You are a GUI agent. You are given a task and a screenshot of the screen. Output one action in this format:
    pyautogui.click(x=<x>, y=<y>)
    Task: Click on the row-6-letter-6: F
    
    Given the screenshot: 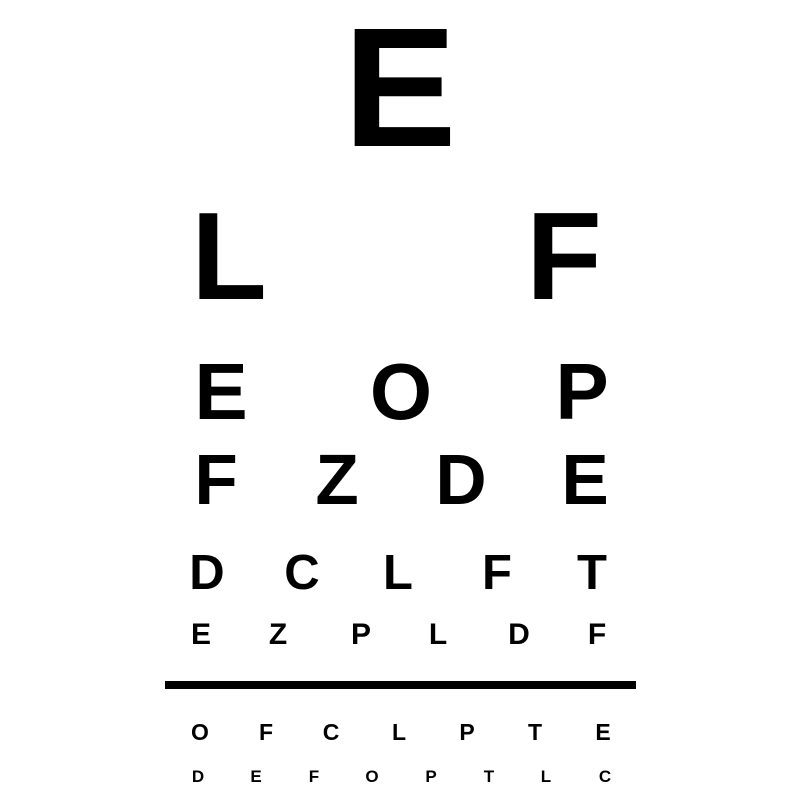 What is the action you would take?
    pyautogui.click(x=597, y=634)
    